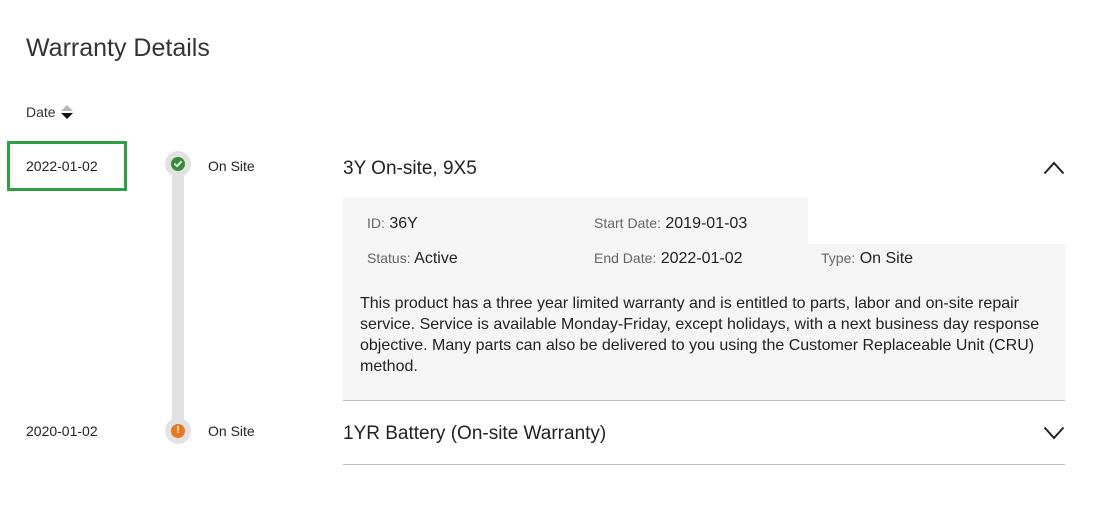  I want to click on date-column-label: Date, so click(41, 112).